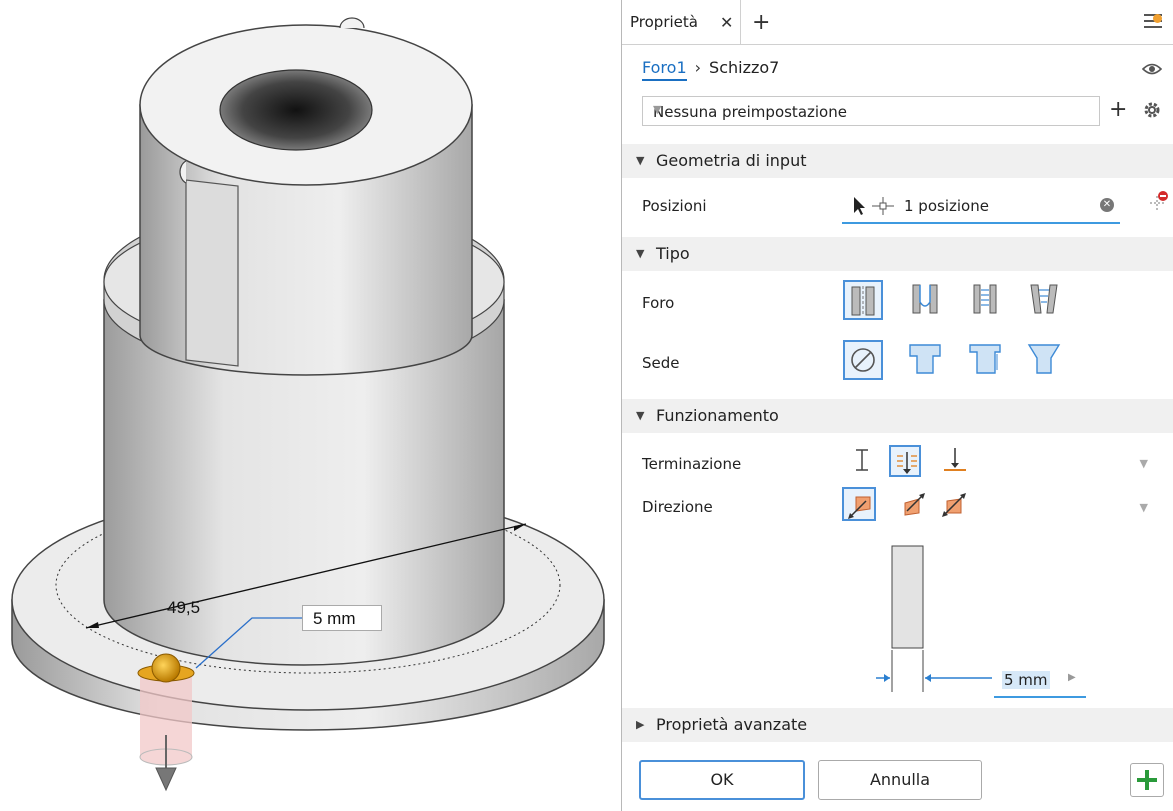  I want to click on notification-dot, so click(1157, 18).